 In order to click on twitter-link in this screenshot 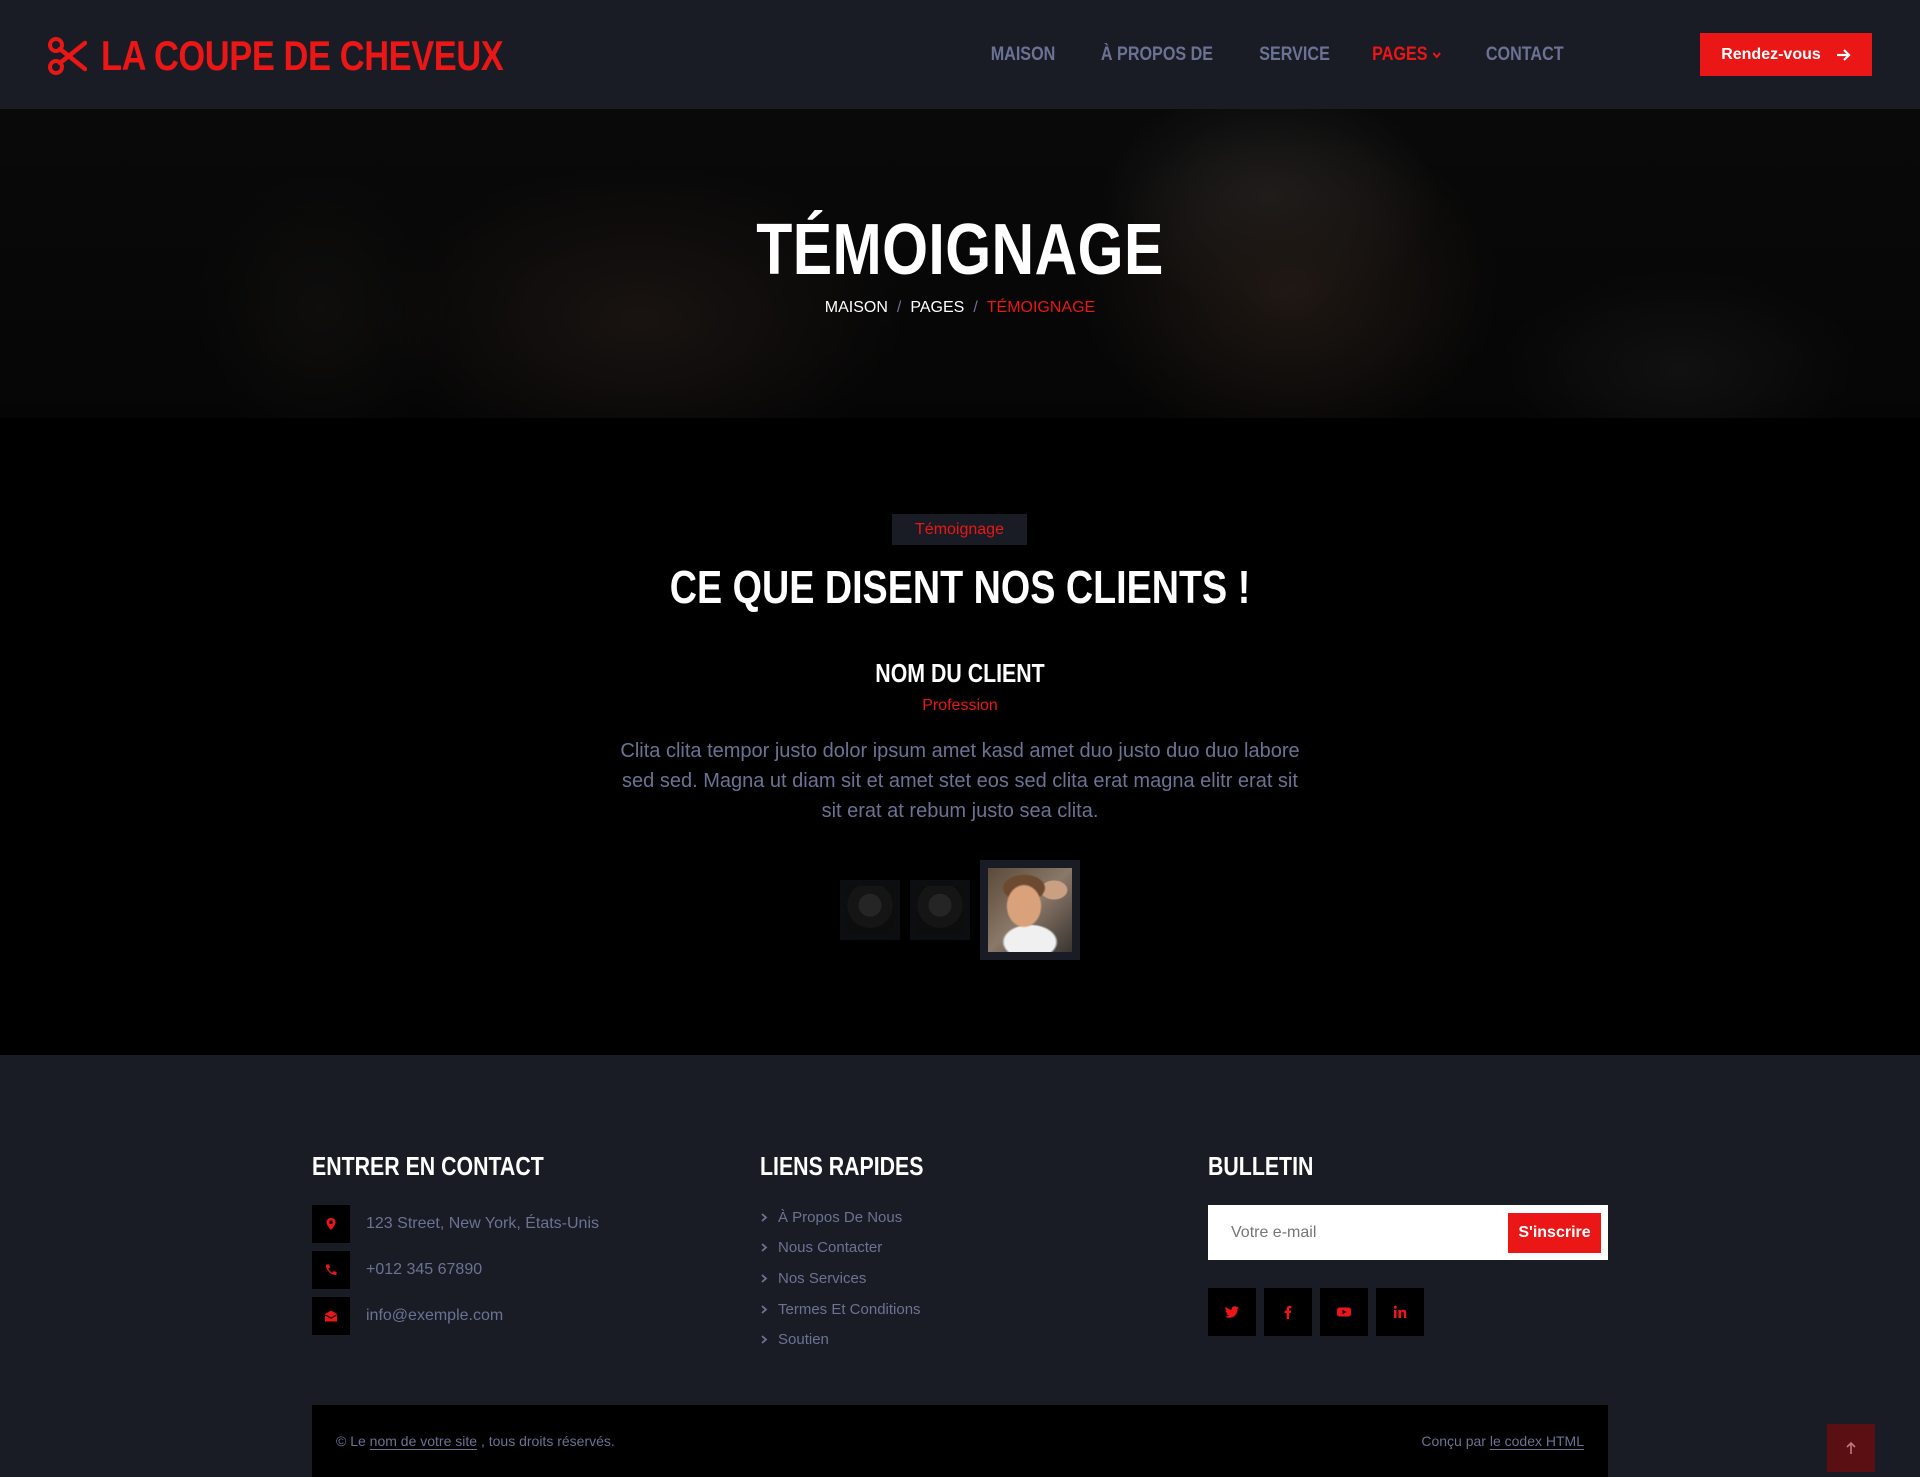, I will do `click(1232, 1312)`.